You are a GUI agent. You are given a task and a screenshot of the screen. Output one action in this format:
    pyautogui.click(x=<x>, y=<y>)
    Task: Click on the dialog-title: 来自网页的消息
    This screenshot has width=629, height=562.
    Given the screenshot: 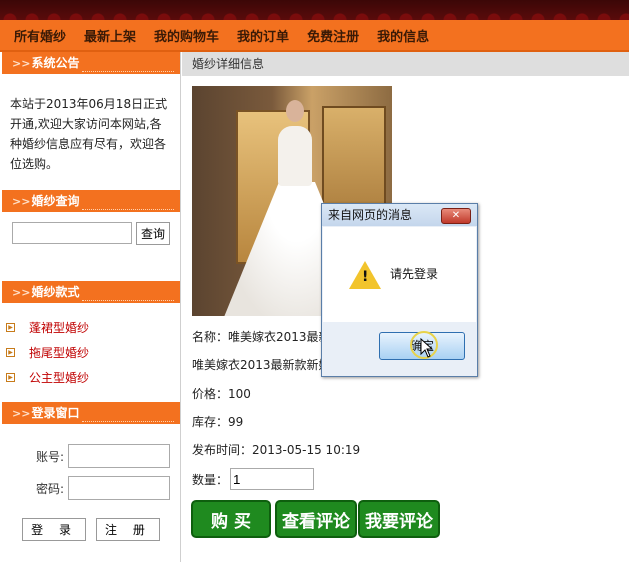 What is the action you would take?
    pyautogui.click(x=370, y=215)
    